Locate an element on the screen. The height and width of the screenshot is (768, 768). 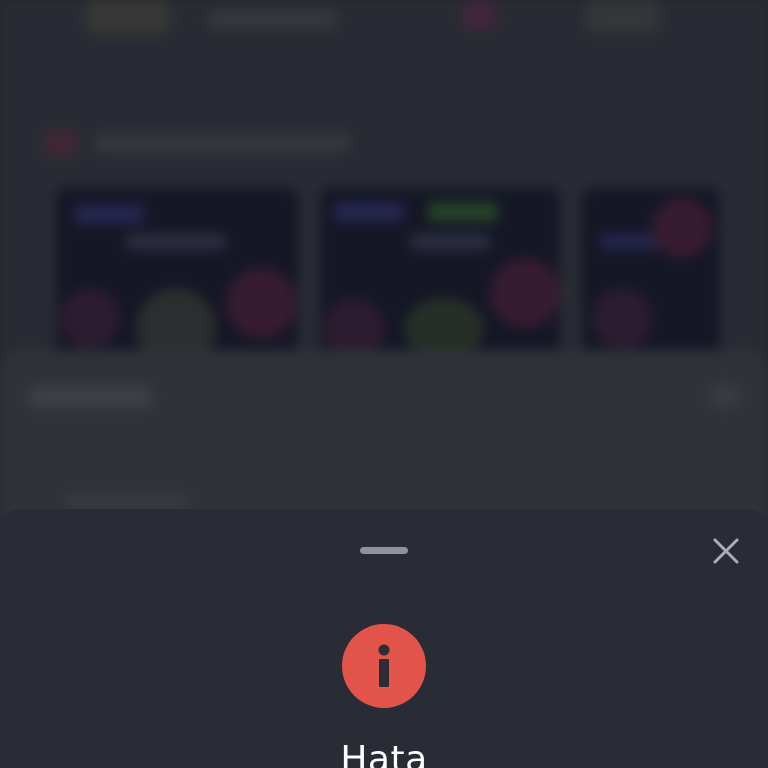
close-icon is located at coordinates (726, 551).